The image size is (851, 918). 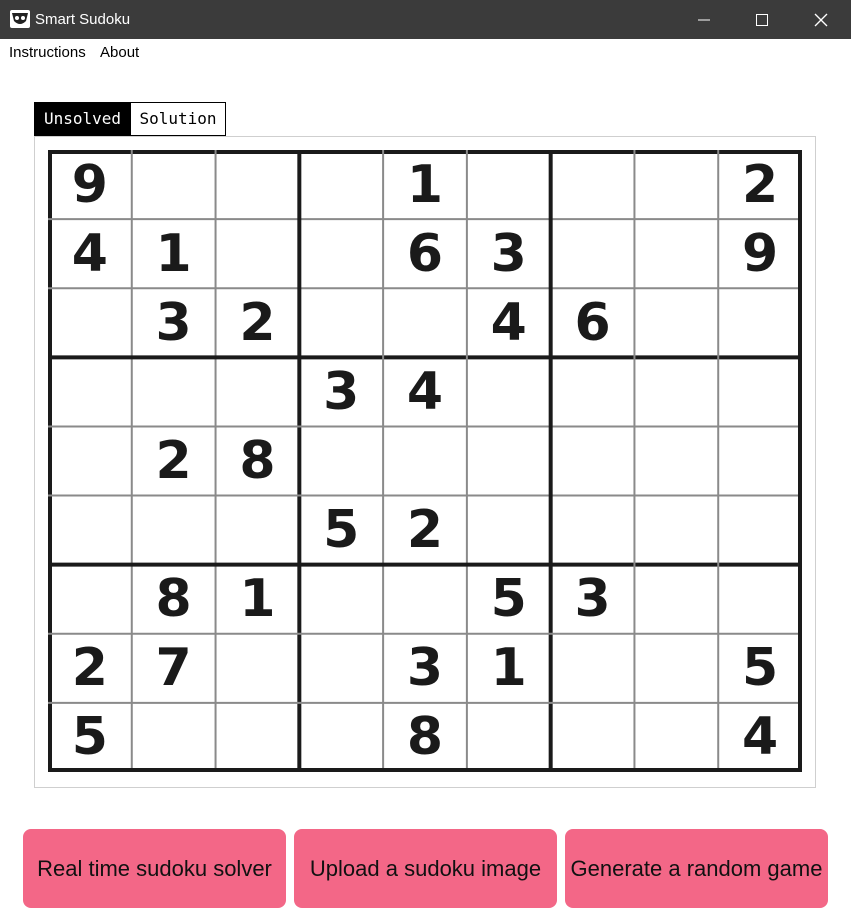 I want to click on title-bar: Smart Sudoku, so click(x=425, y=19).